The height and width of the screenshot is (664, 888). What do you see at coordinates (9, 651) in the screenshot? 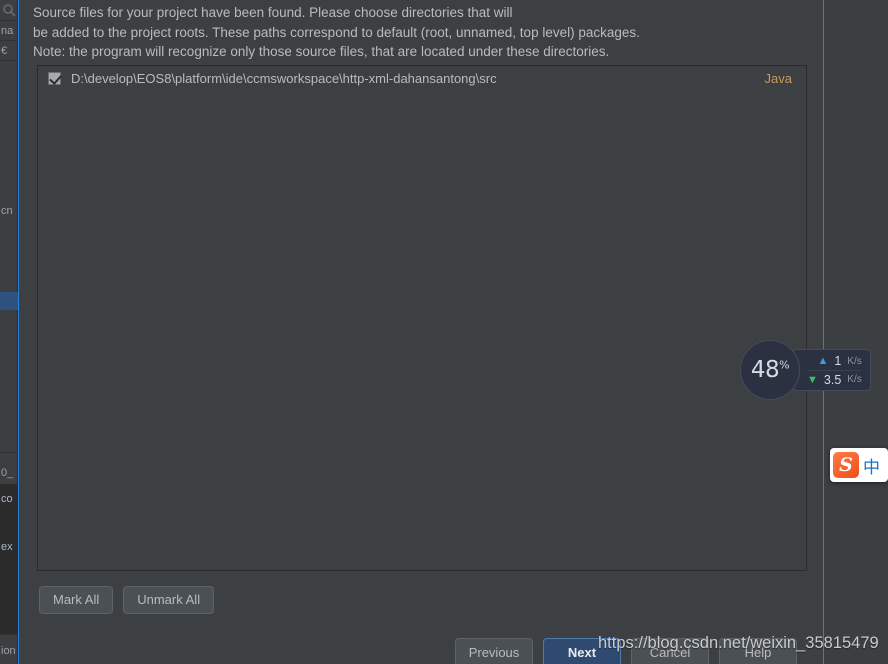
I see `ide-left-label-6: ion` at bounding box center [9, 651].